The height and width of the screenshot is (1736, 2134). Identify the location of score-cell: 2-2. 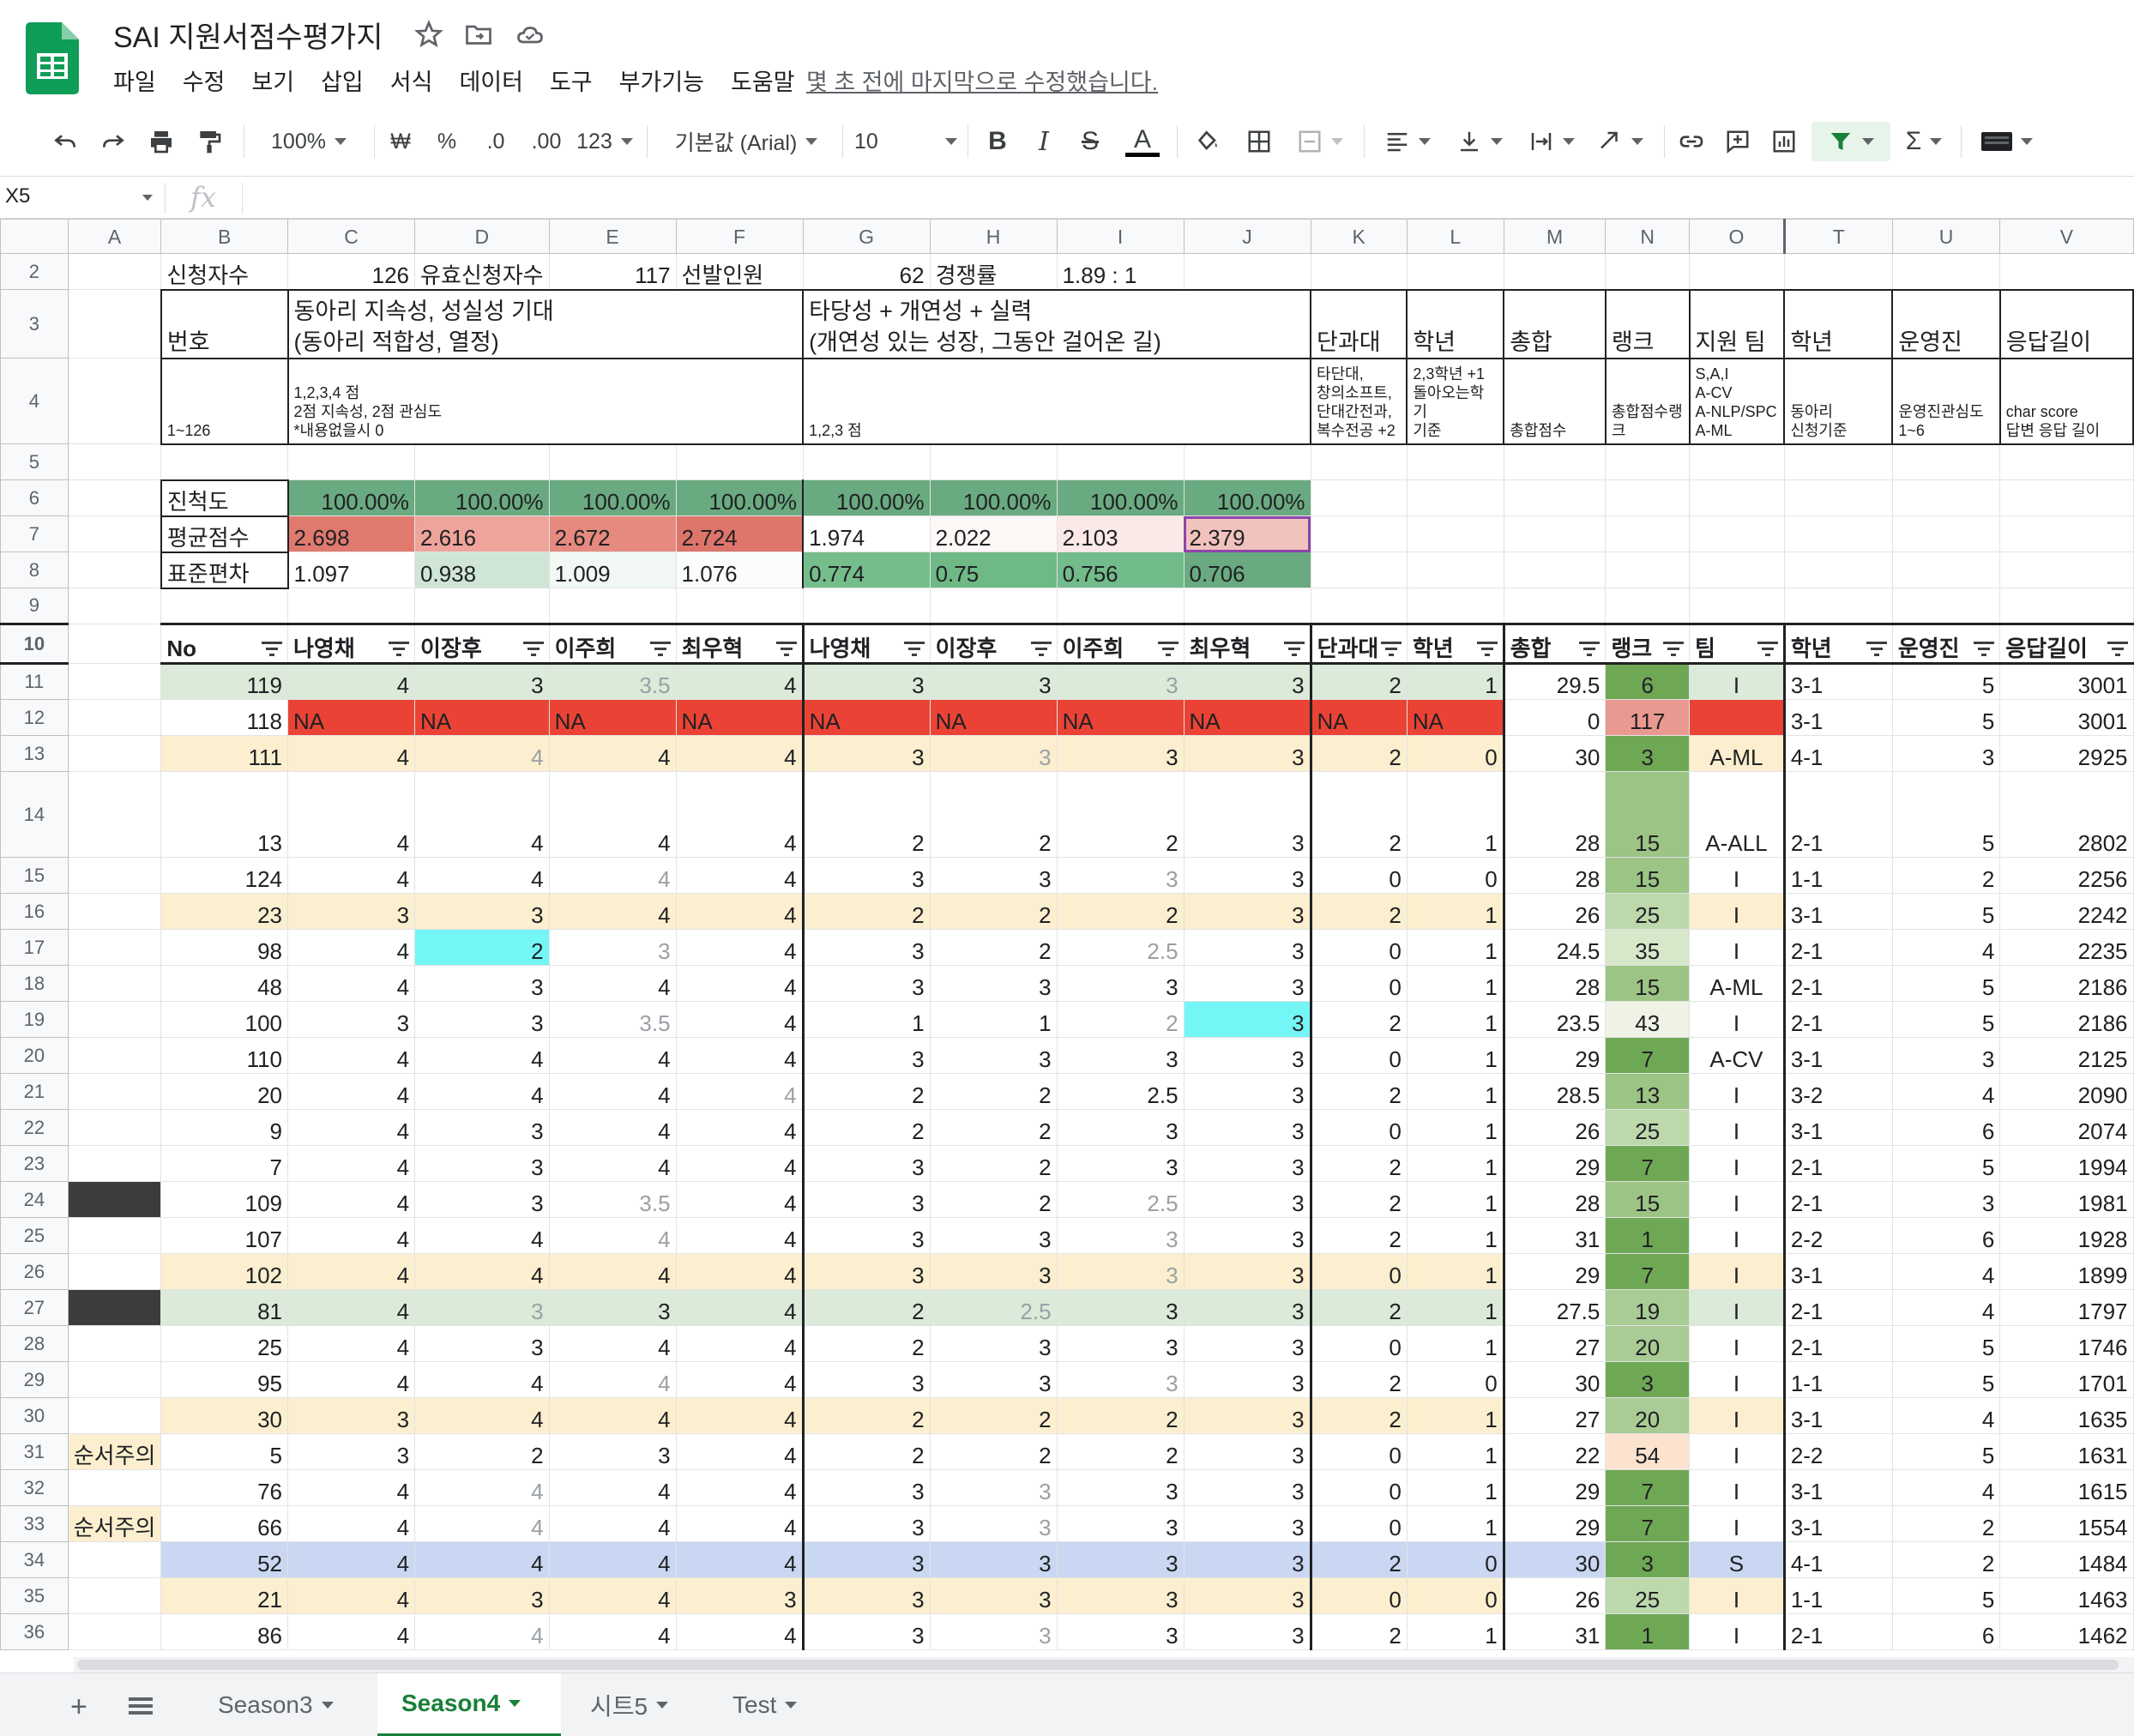
(1838, 1235).